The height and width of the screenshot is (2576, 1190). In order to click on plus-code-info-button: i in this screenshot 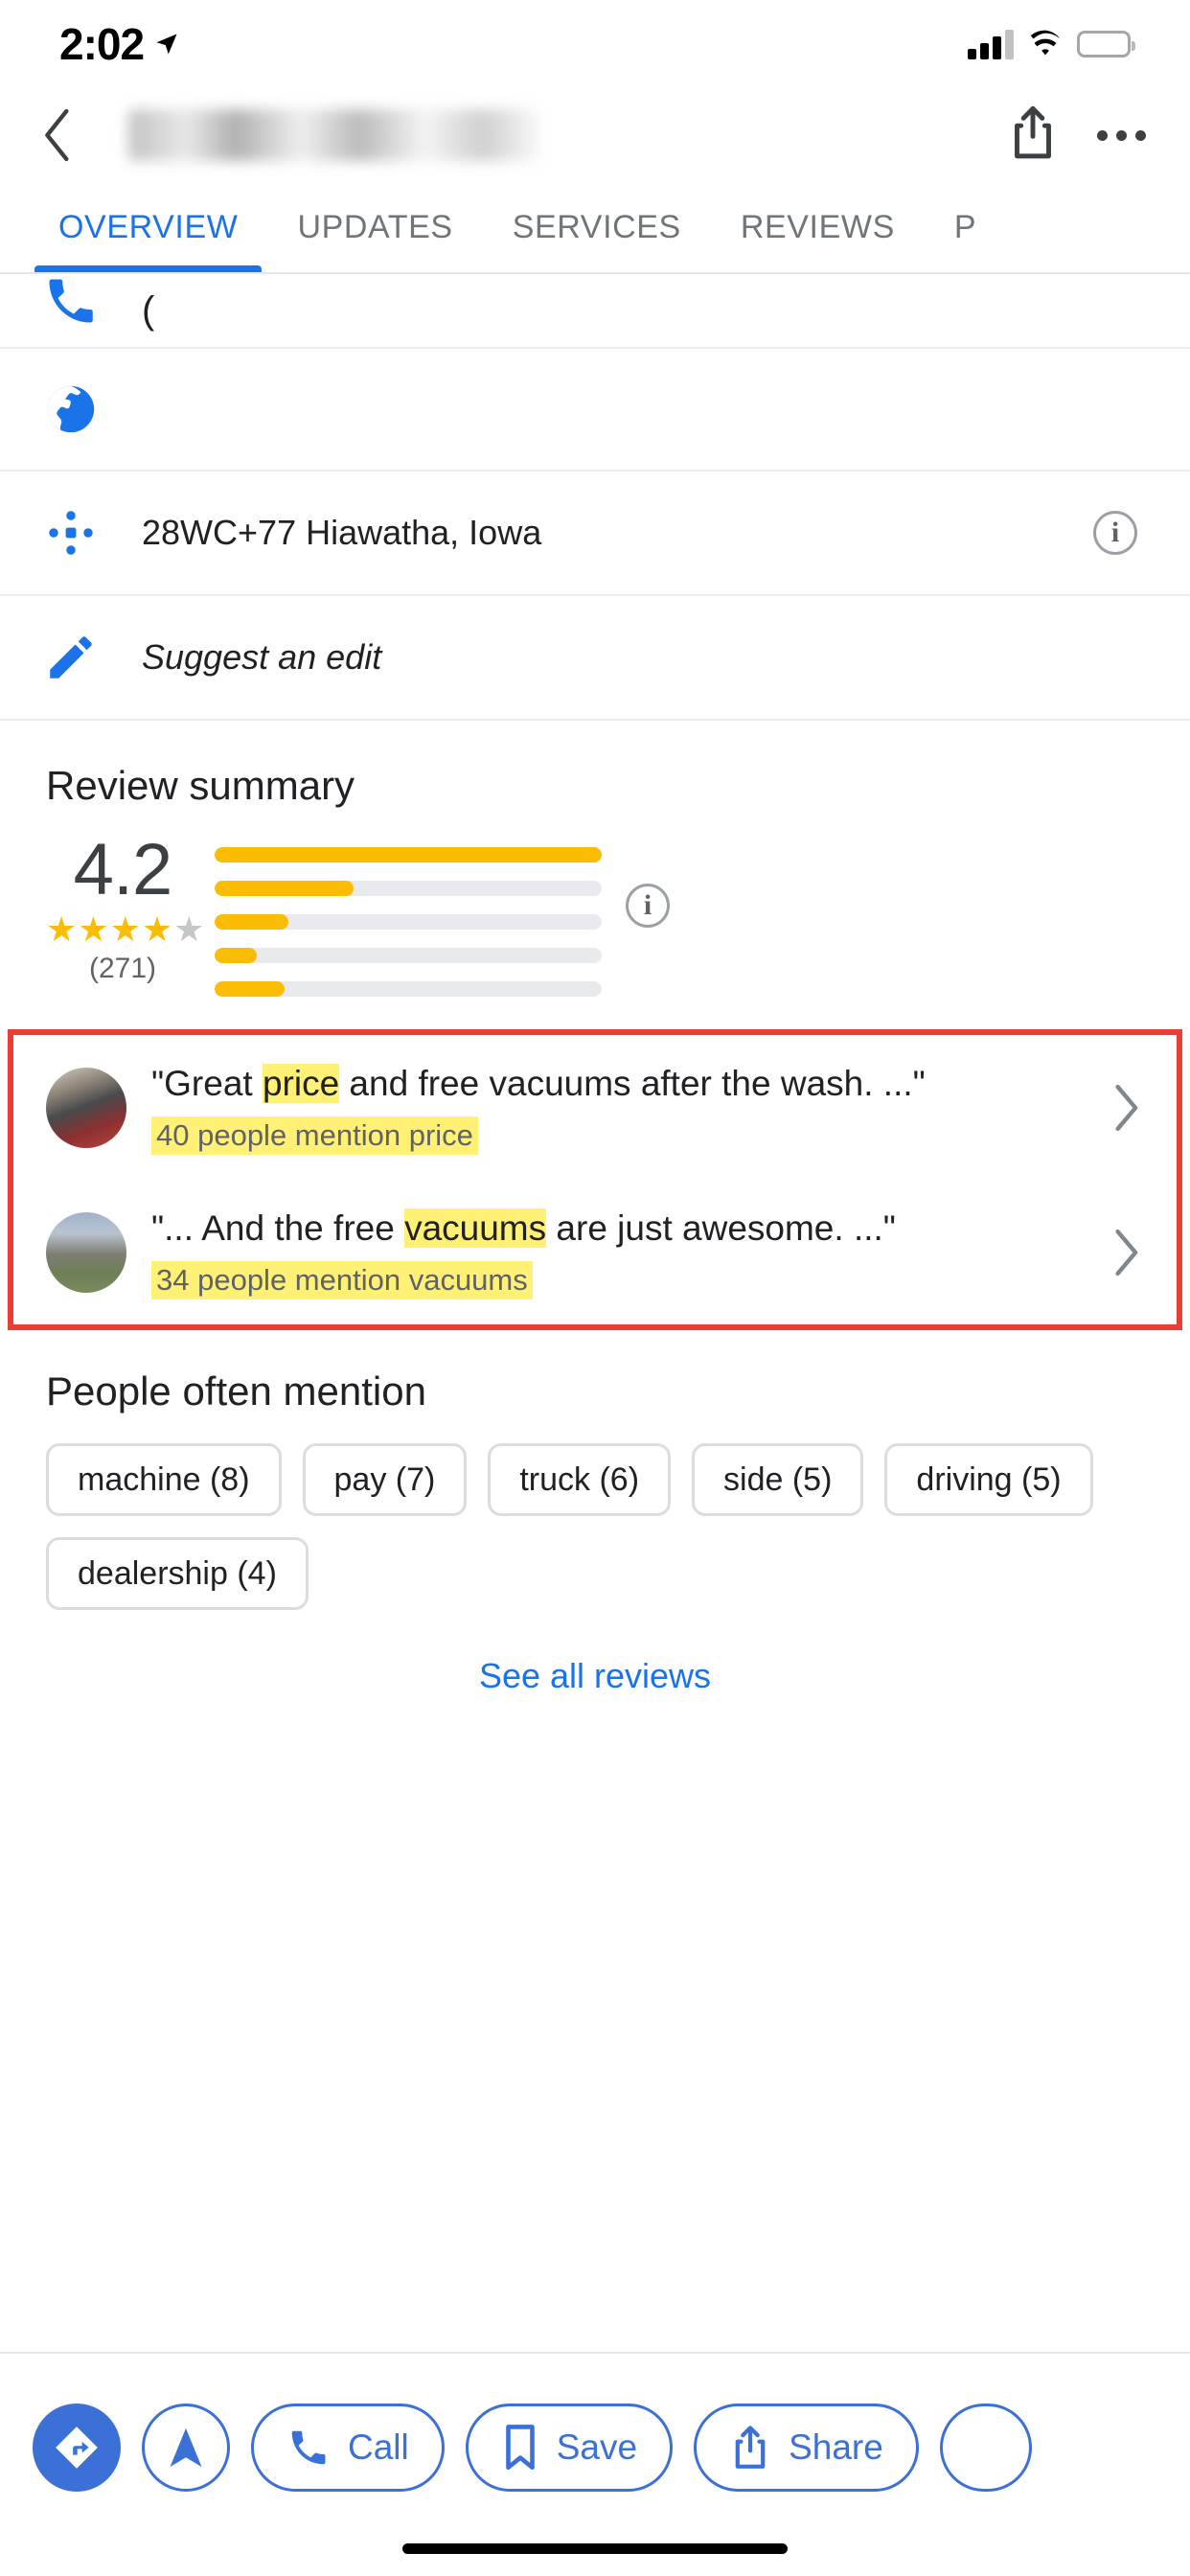, I will do `click(1115, 533)`.